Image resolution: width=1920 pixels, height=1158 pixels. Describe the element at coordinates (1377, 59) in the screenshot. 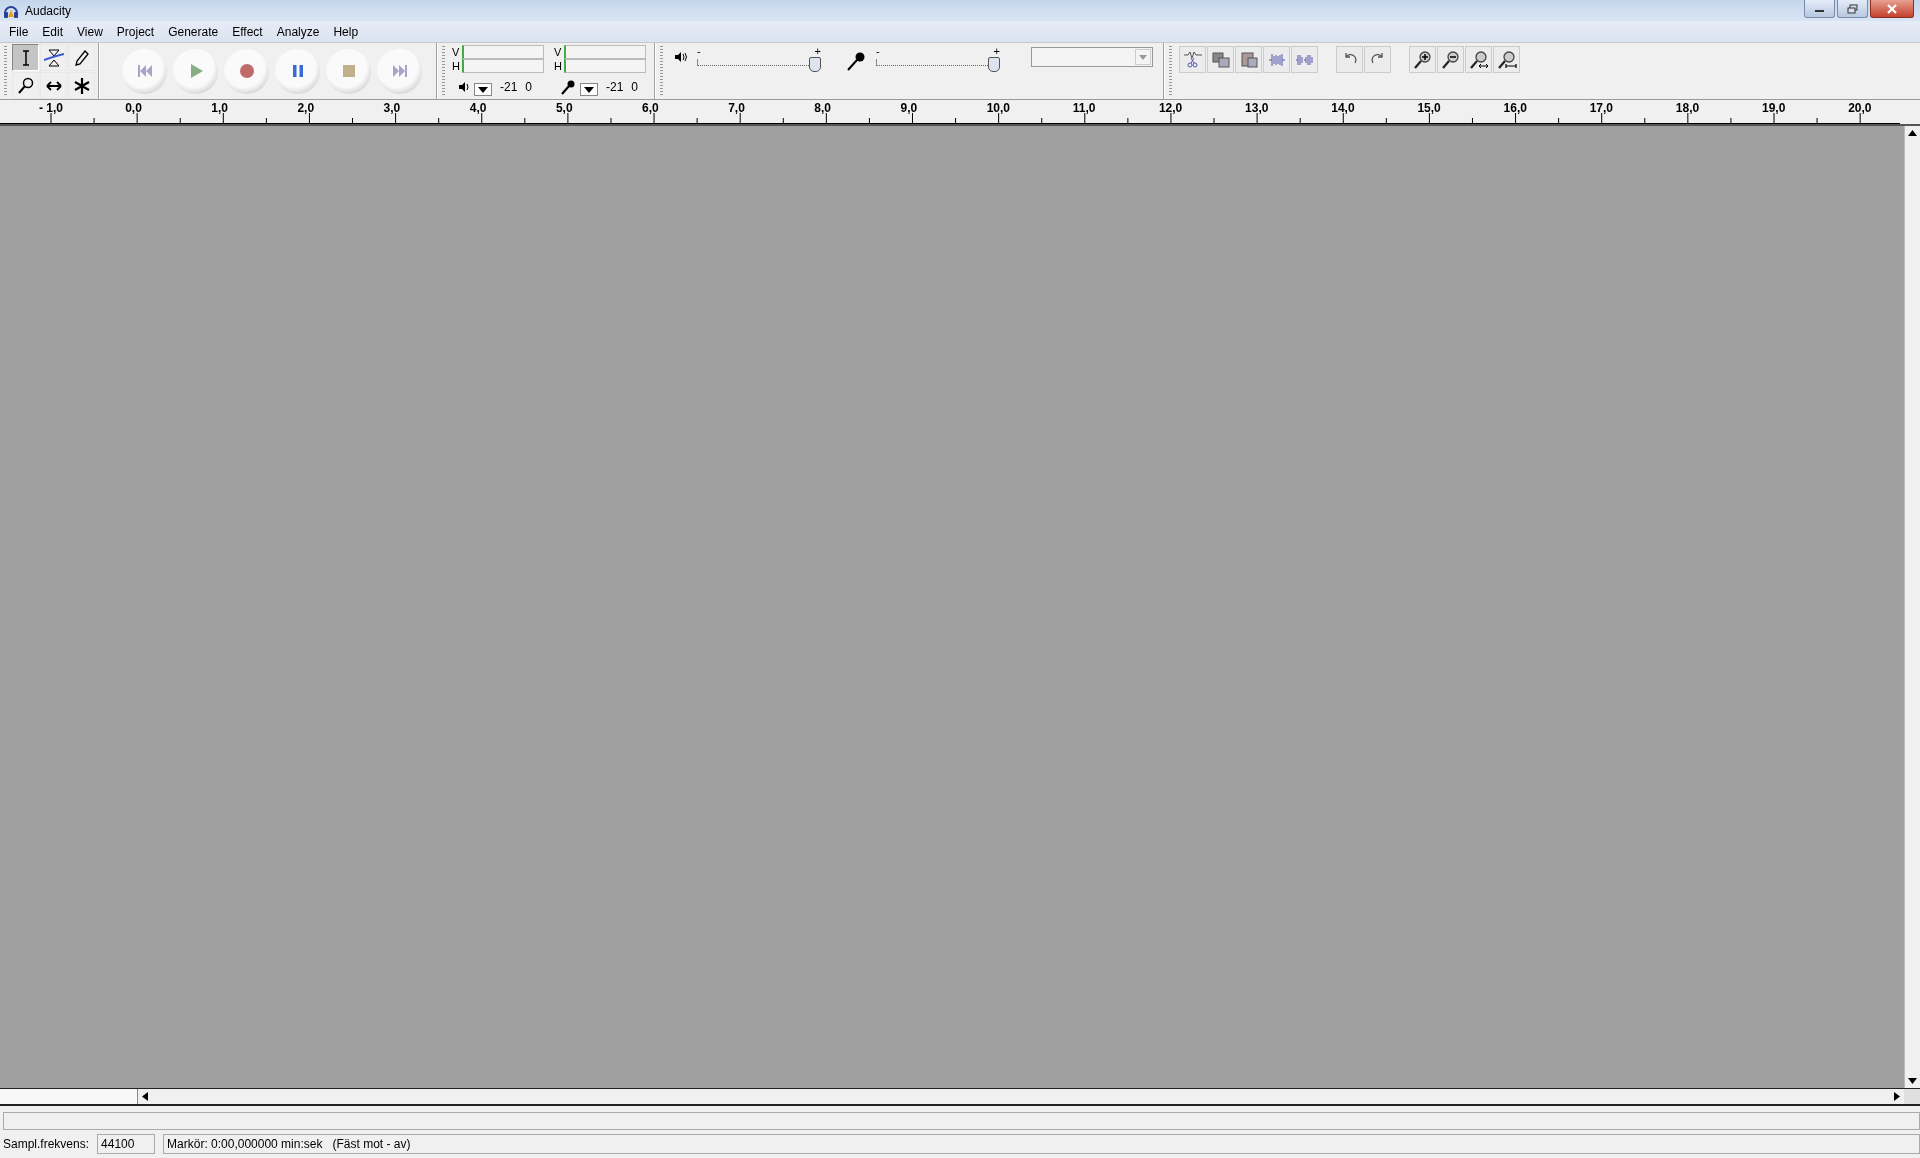

I see `redo-button` at that location.